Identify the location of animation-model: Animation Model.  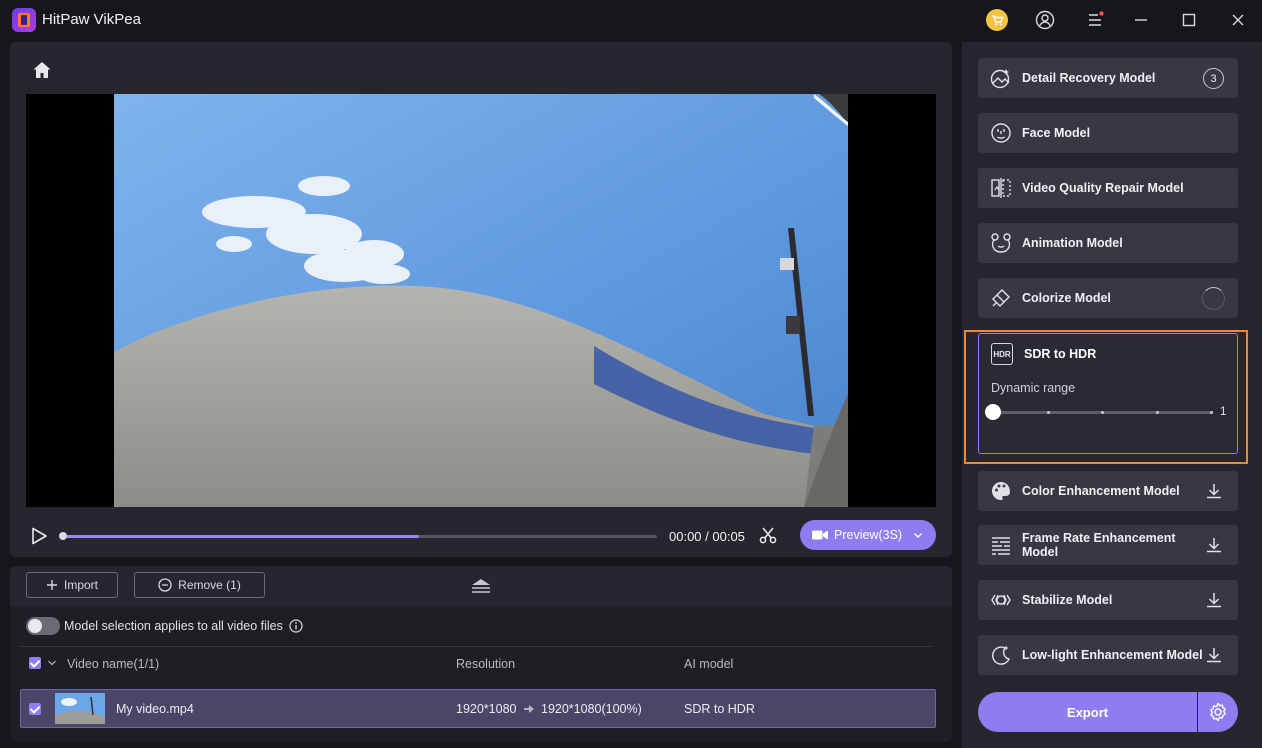
(1108, 243).